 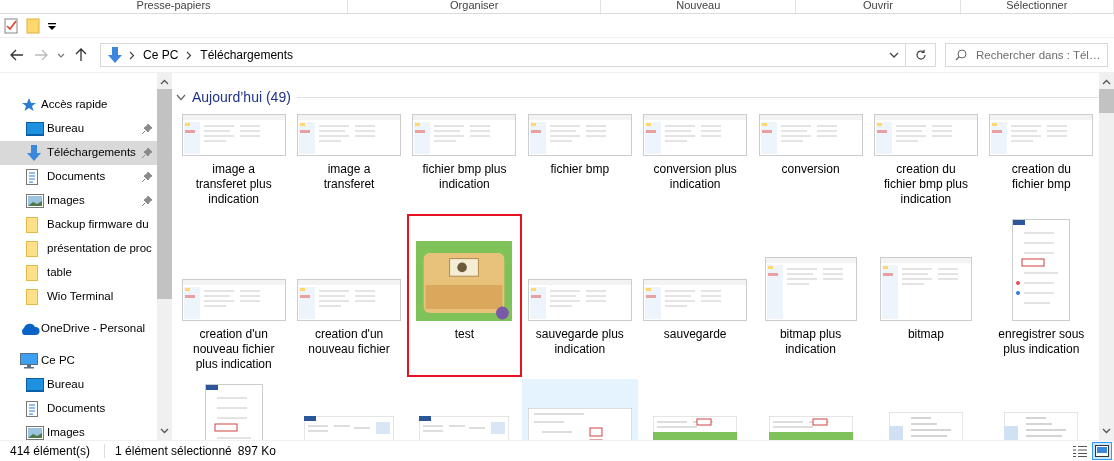 What do you see at coordinates (41, 55) in the screenshot?
I see `forward-arrow-icon` at bounding box center [41, 55].